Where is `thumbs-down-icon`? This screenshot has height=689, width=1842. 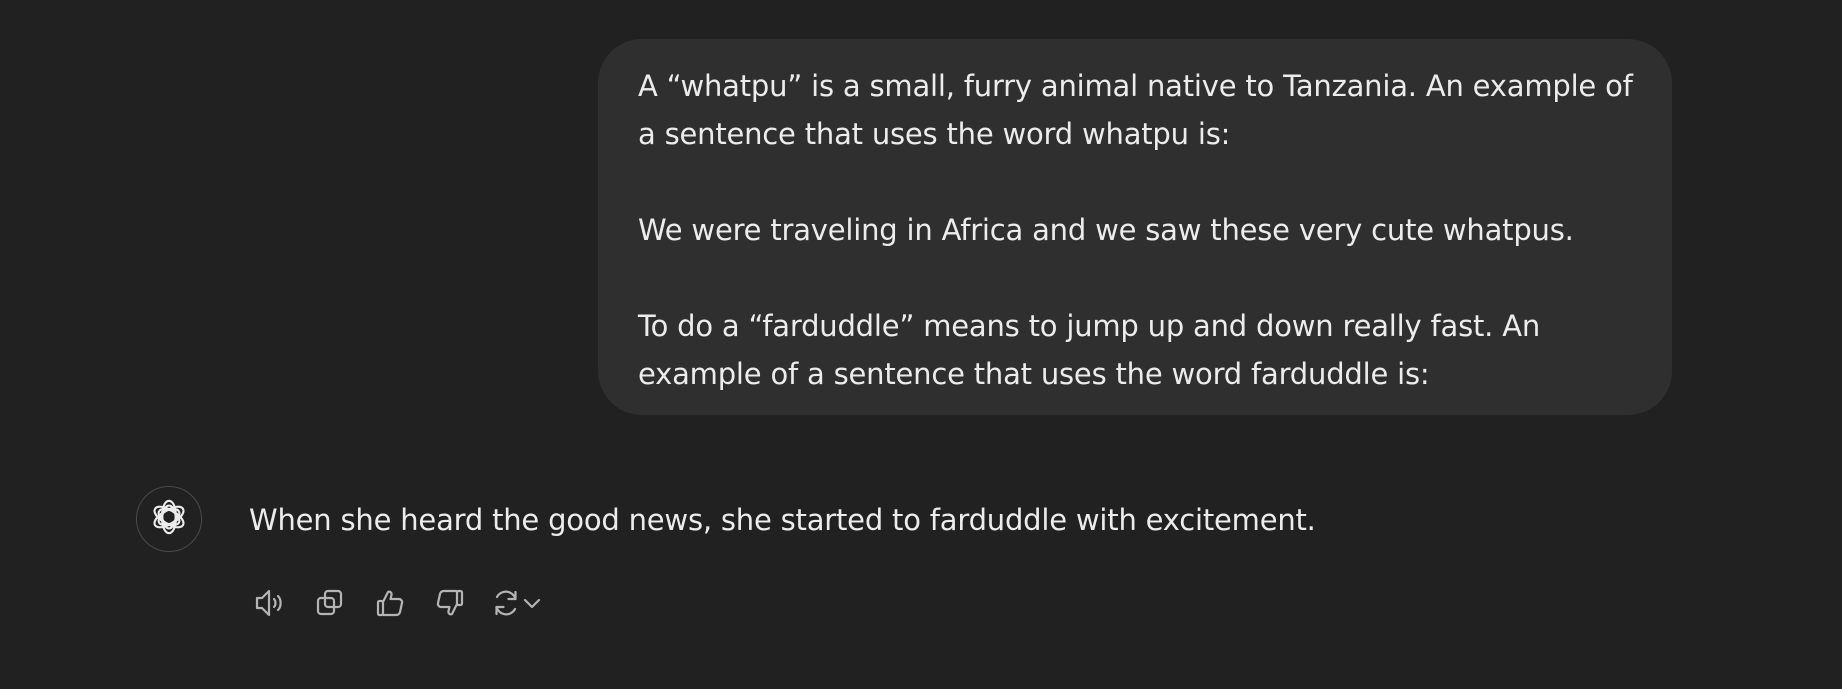 thumbs-down-icon is located at coordinates (450, 603).